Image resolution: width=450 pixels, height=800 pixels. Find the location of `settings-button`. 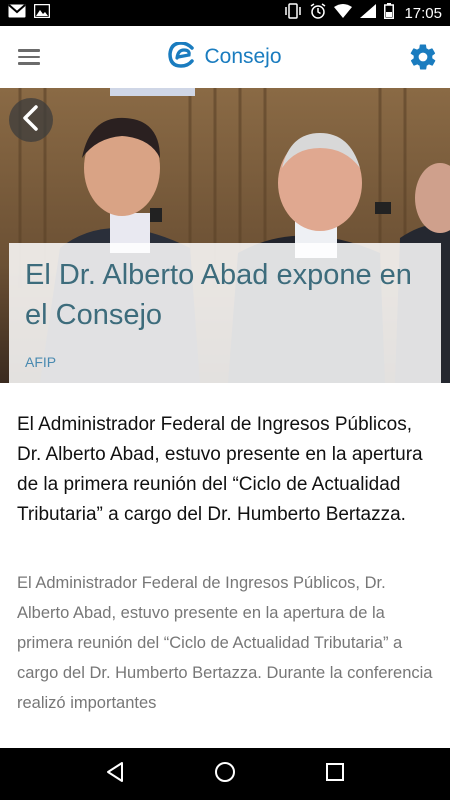

settings-button is located at coordinates (423, 57).